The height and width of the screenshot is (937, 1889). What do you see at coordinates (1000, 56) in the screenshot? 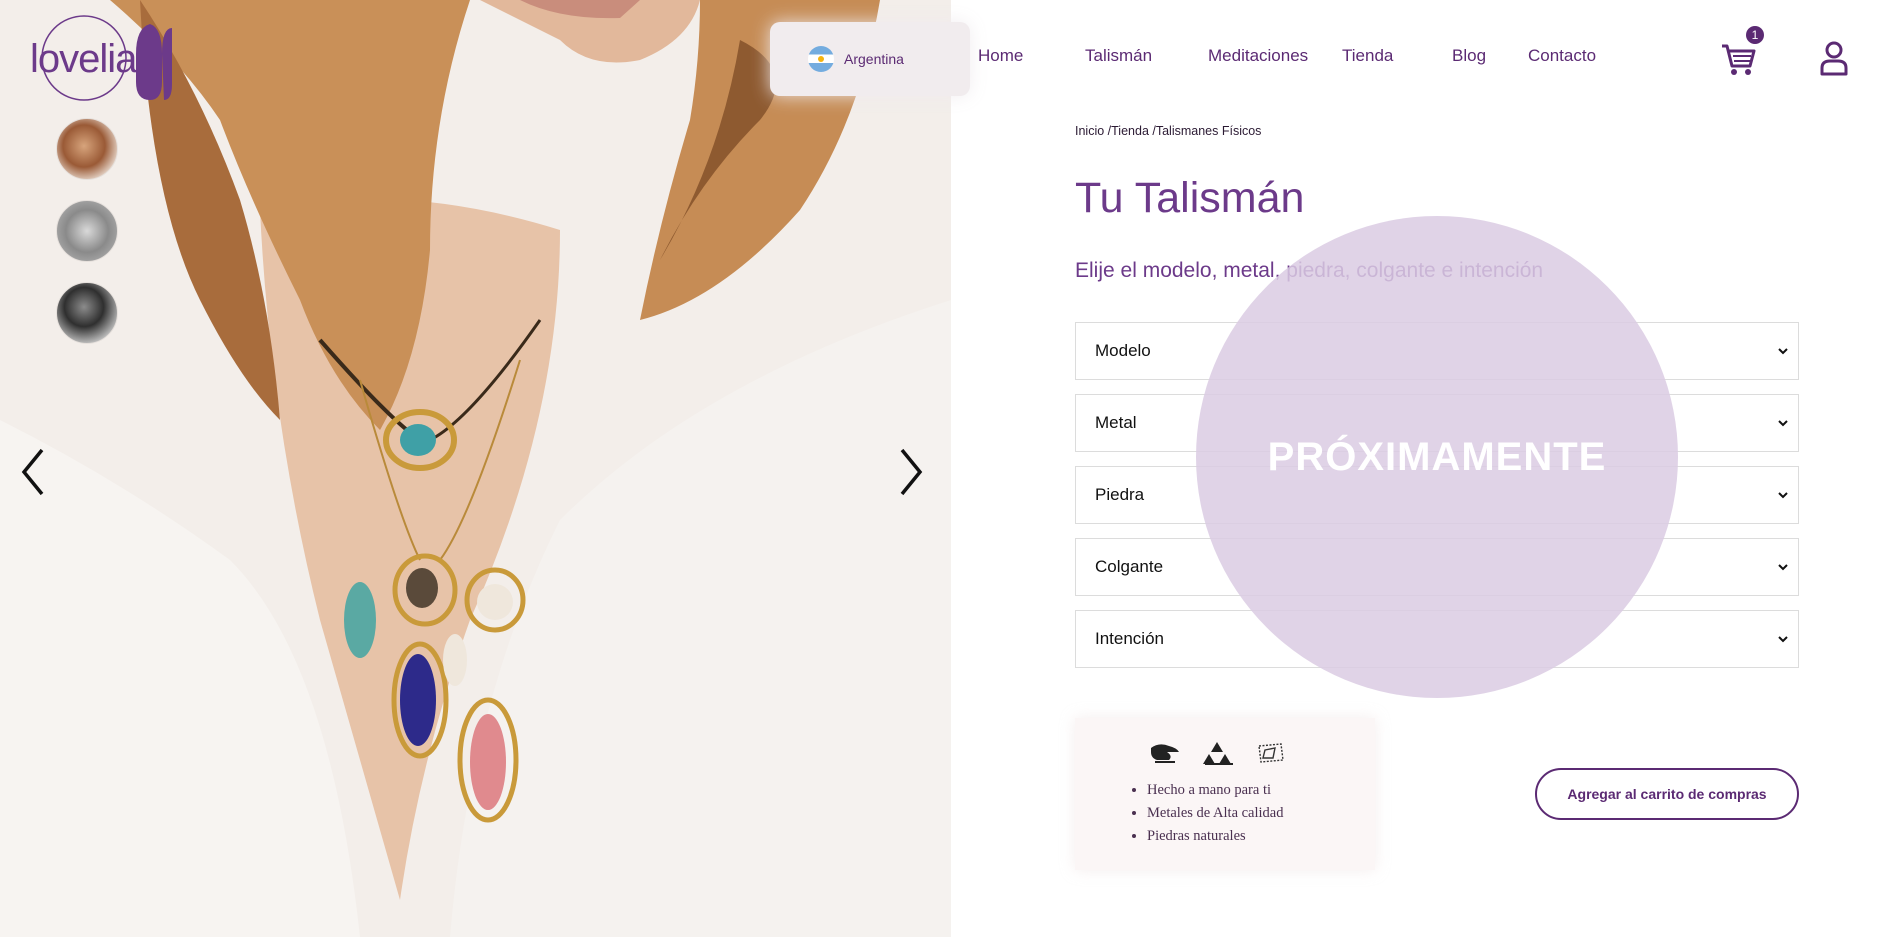
I see `nav-home: Home` at bounding box center [1000, 56].